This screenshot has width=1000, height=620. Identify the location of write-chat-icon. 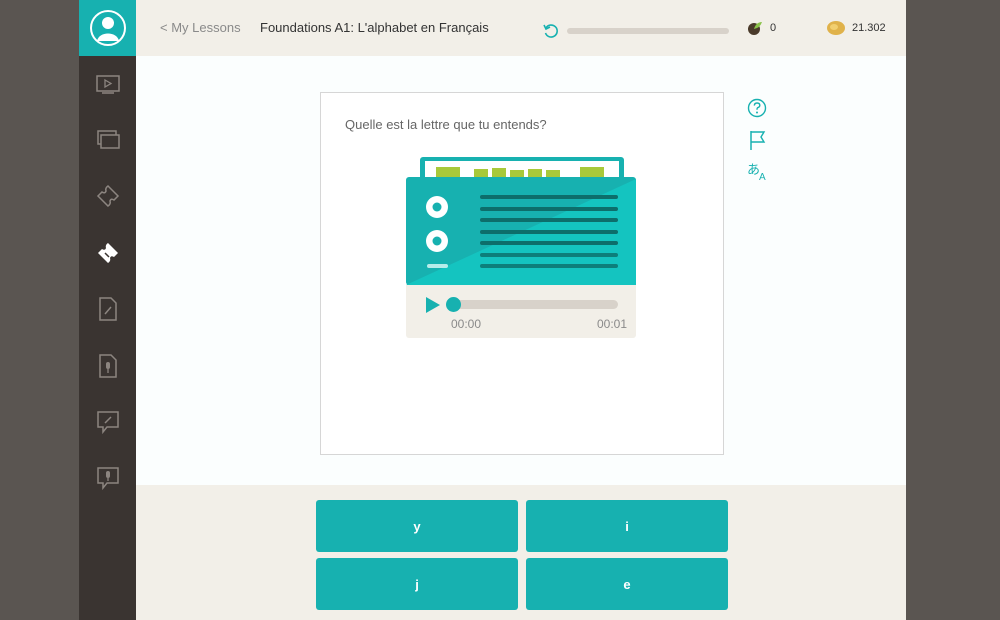
(107, 423).